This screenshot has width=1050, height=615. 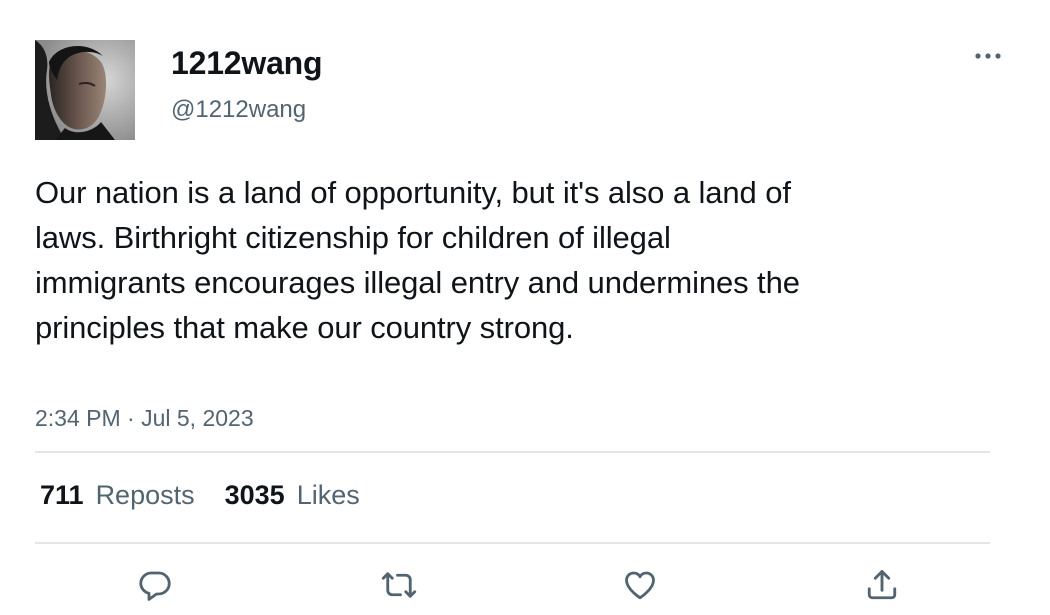 I want to click on avatar, so click(x=85, y=90).